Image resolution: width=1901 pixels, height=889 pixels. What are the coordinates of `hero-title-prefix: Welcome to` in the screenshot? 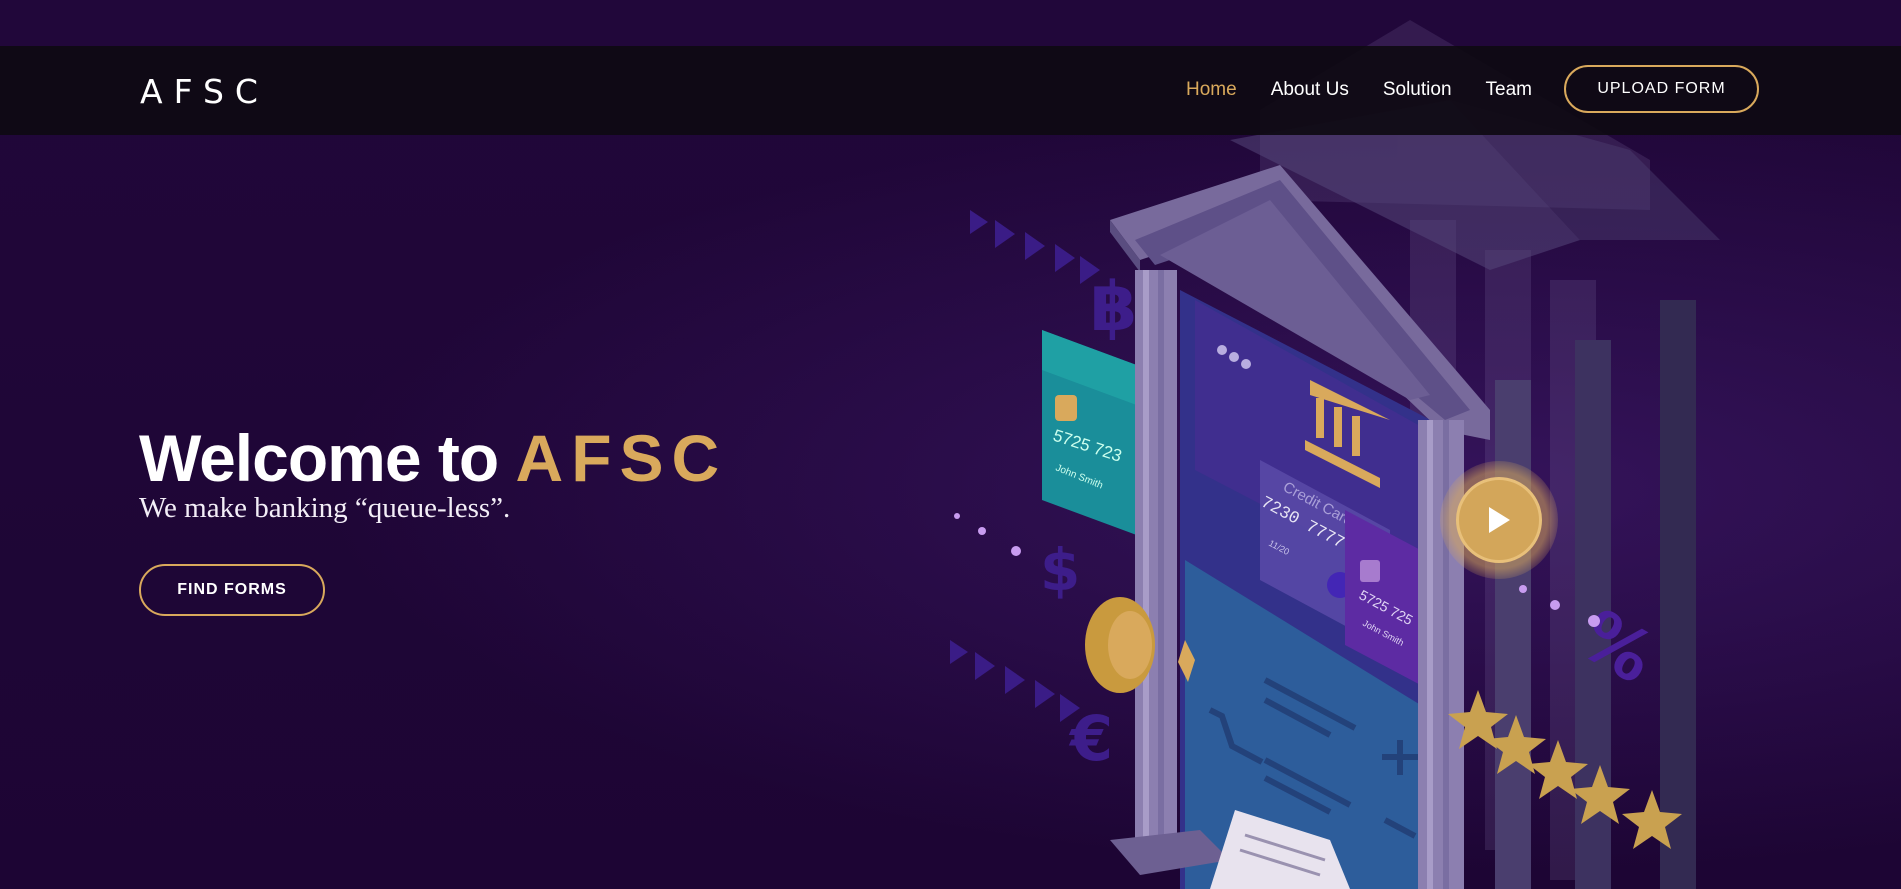 It's located at (327, 458).